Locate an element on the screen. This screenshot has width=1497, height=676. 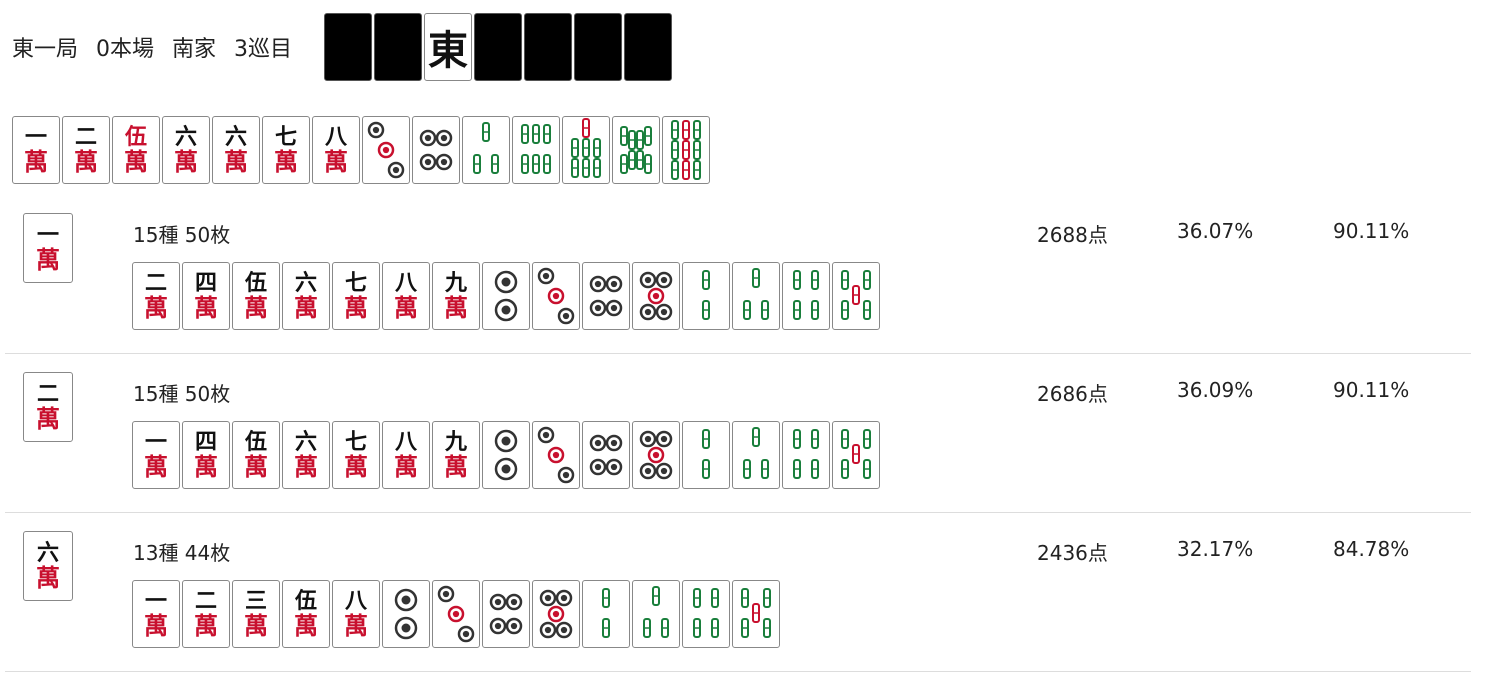
sou-4-icon is located at coordinates (806, 454).